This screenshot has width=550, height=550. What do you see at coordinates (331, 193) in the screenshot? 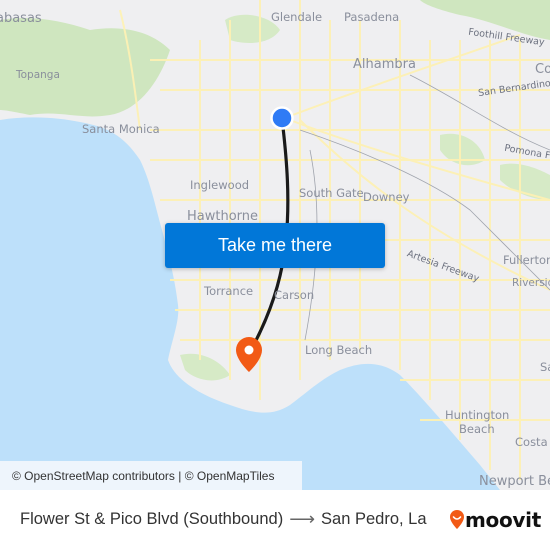
I see `place-south-gate: South Gate` at bounding box center [331, 193].